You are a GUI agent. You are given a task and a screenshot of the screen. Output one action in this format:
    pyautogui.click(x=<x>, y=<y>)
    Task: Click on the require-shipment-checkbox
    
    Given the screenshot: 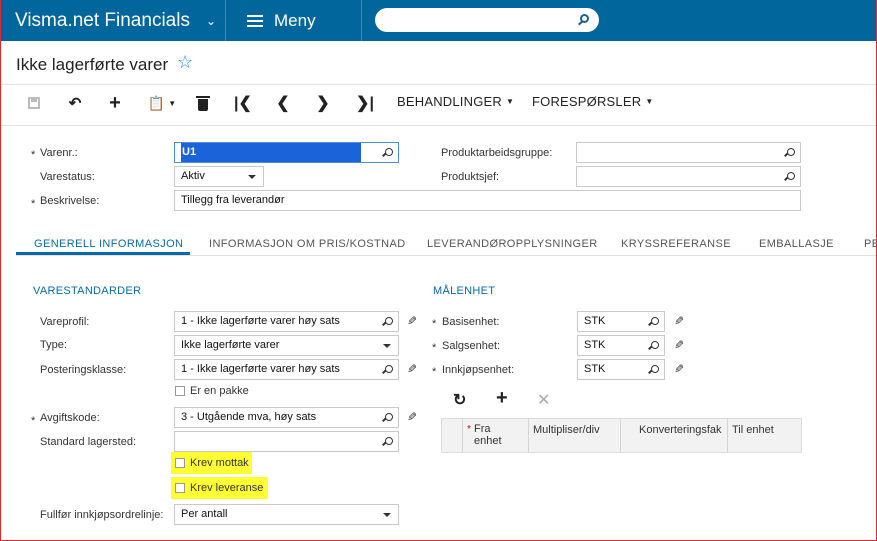 What is the action you would take?
    pyautogui.click(x=180, y=488)
    